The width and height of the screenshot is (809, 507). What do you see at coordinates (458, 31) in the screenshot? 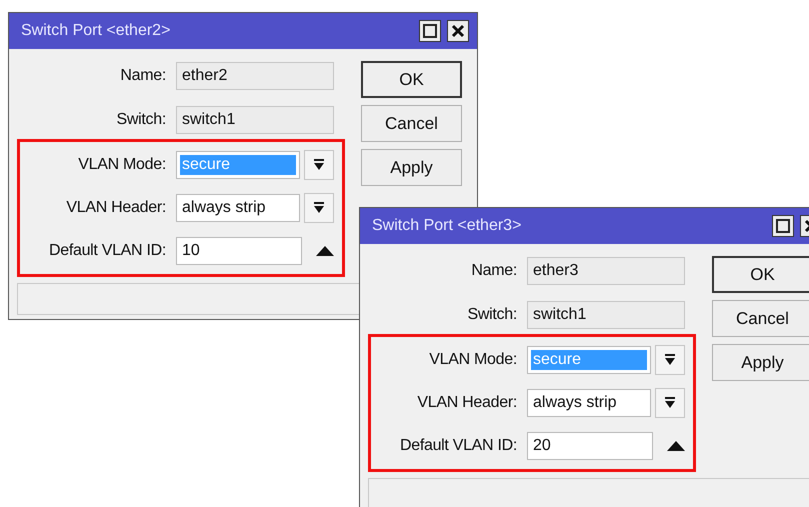
I see `close-icon` at bounding box center [458, 31].